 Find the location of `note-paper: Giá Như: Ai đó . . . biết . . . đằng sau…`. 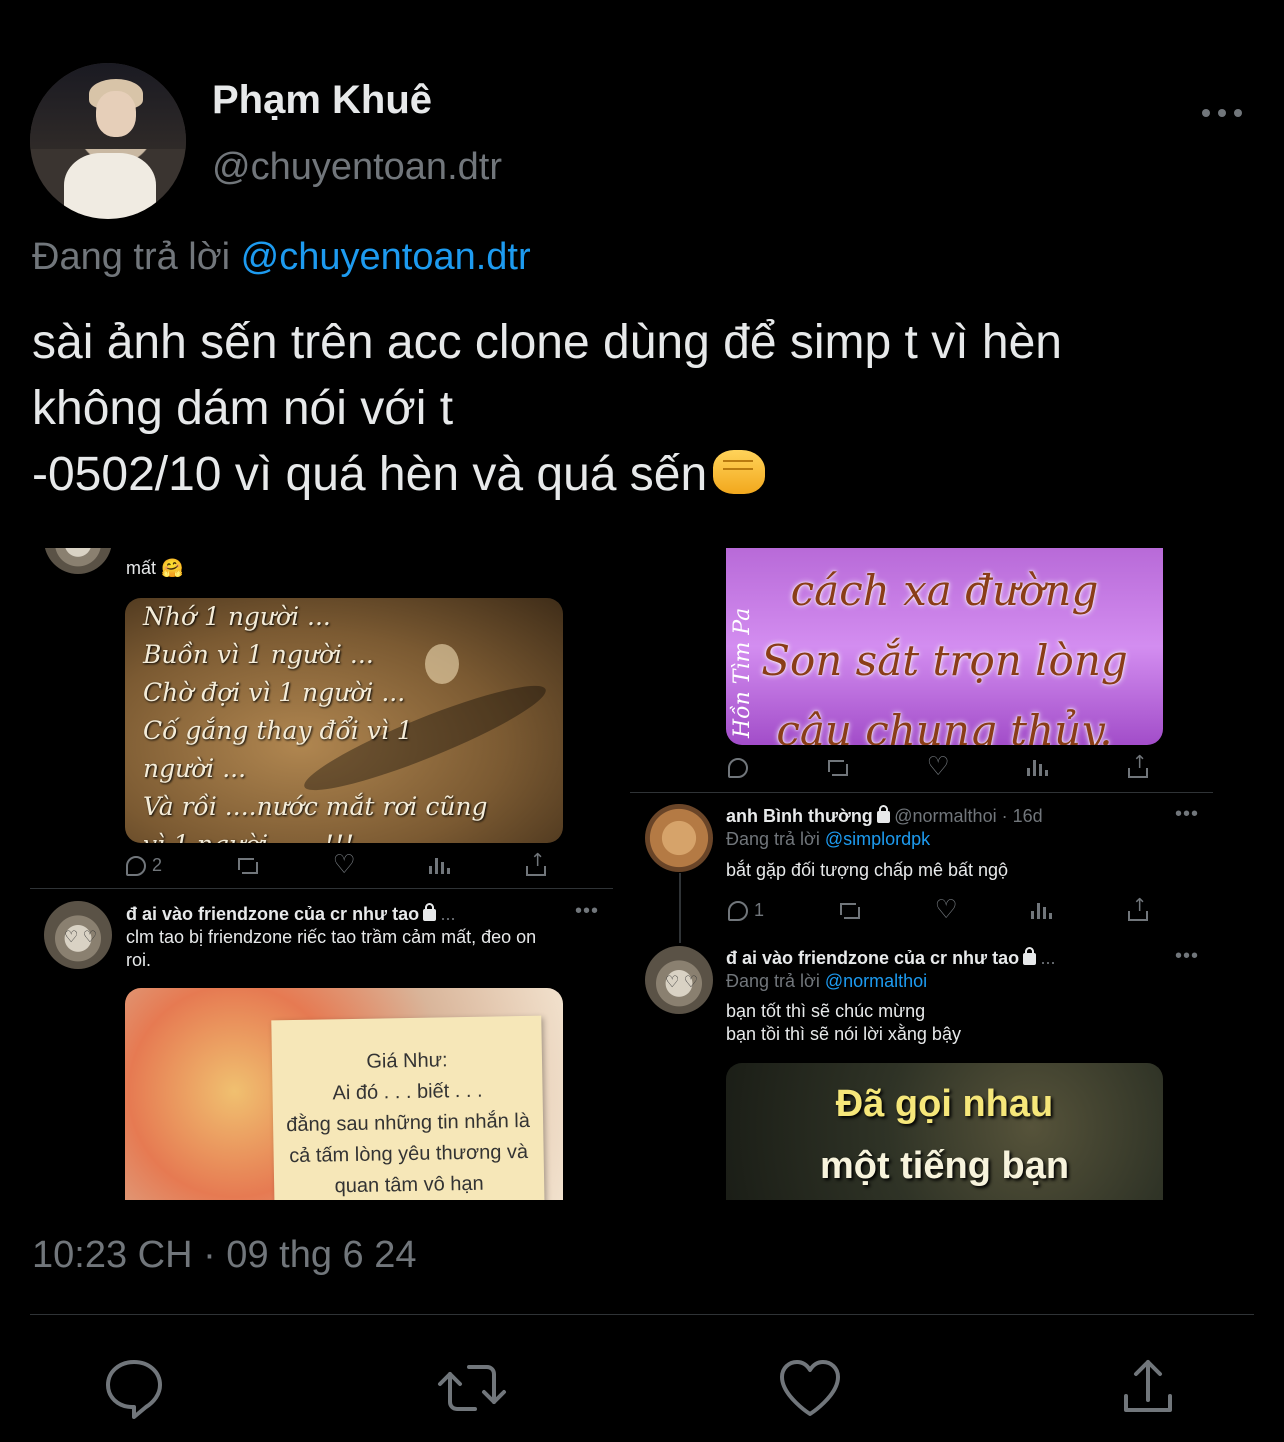

note-paper: Giá Như: Ai đó . . . biết . . . đằng sau… is located at coordinates (408, 1107).